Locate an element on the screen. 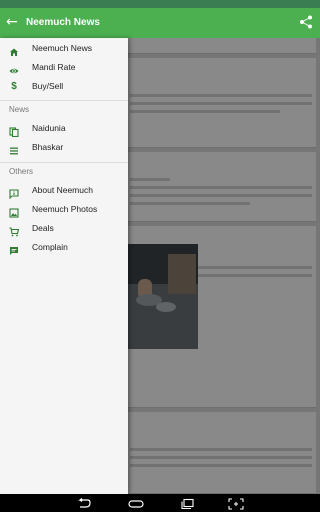 This screenshot has height=512, width=320. drawer-item-label: Buy/Sell is located at coordinates (48, 86).